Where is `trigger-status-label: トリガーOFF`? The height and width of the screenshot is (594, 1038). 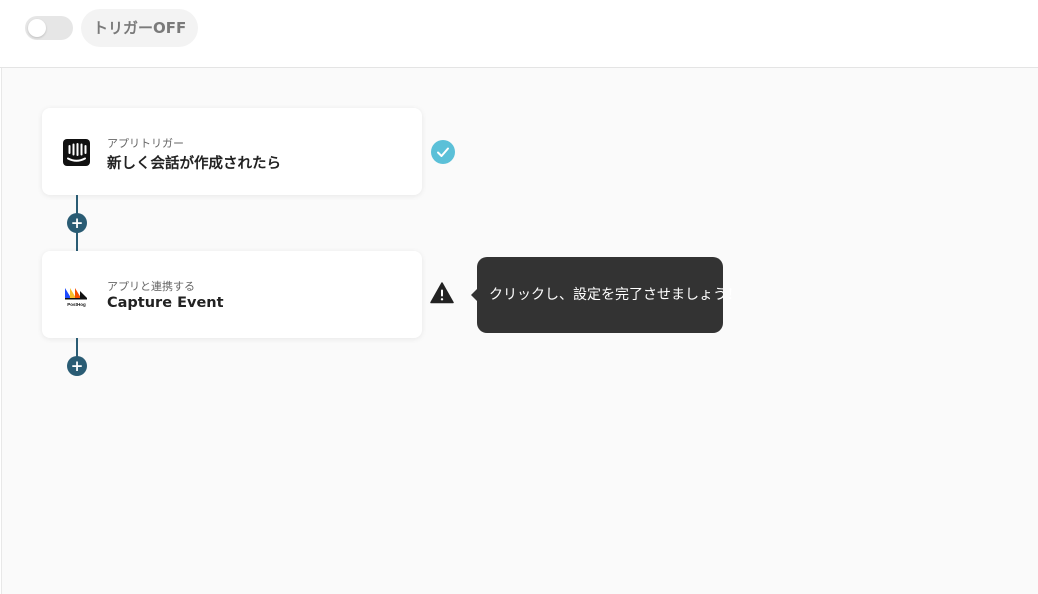 trigger-status-label: トリガーOFF is located at coordinates (140, 28).